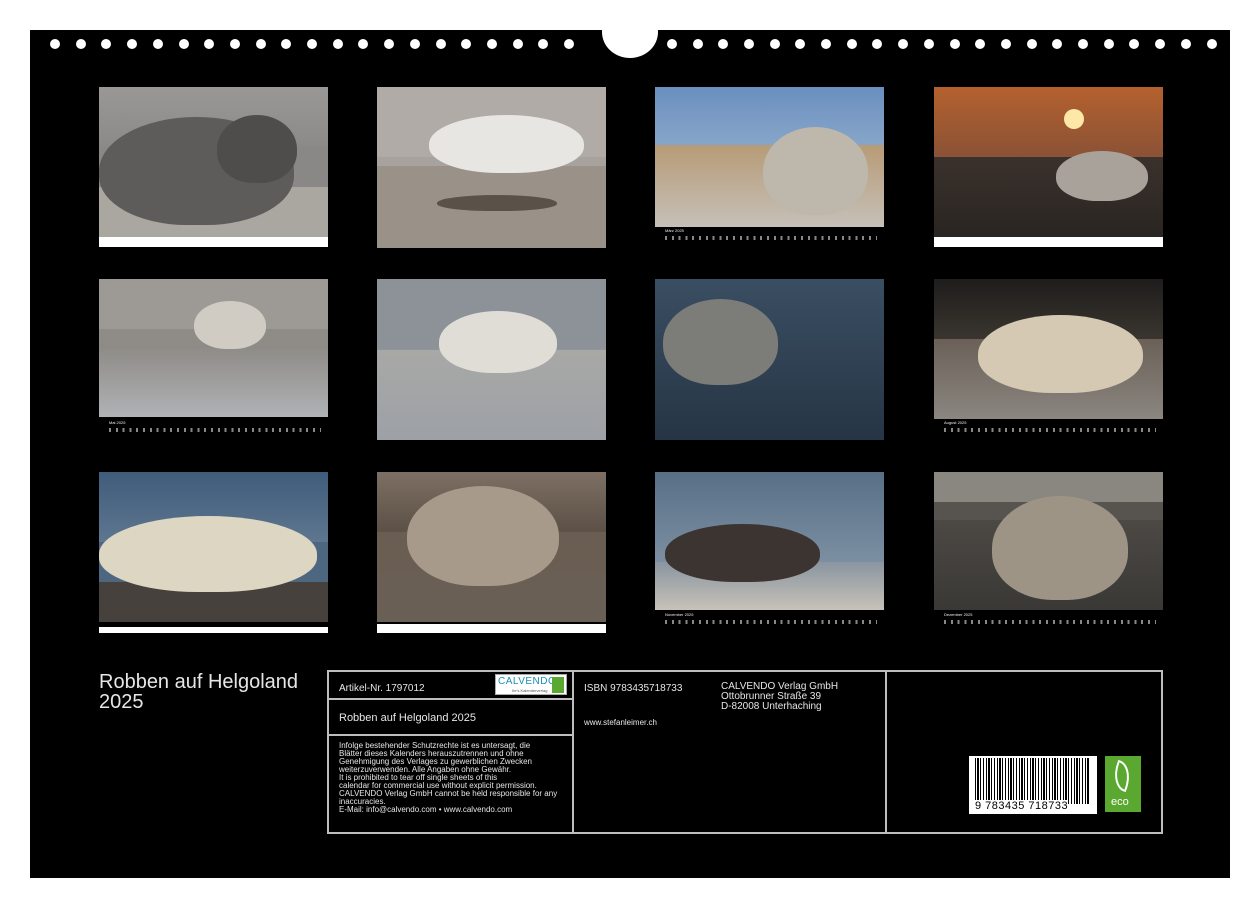 The image size is (1260, 908). I want to click on photo-september, so click(213, 547).